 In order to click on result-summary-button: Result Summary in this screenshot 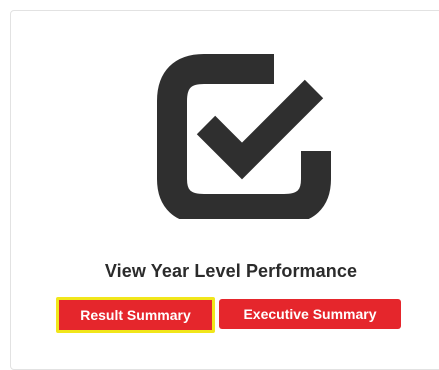, I will do `click(135, 315)`.